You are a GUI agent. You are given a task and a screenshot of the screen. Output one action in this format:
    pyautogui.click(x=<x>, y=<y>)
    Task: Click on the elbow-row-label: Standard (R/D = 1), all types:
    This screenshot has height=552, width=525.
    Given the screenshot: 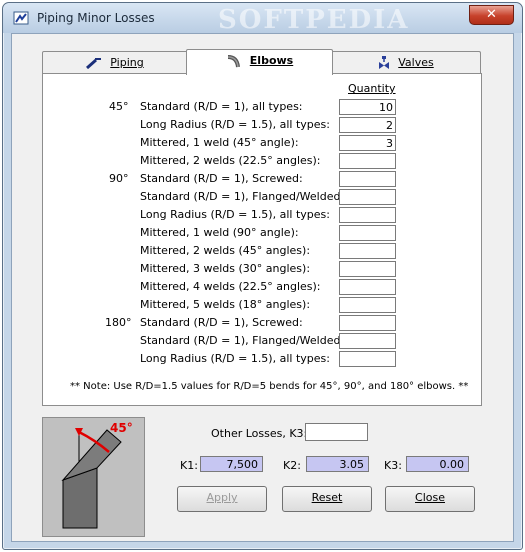 What is the action you would take?
    pyautogui.click(x=221, y=106)
    